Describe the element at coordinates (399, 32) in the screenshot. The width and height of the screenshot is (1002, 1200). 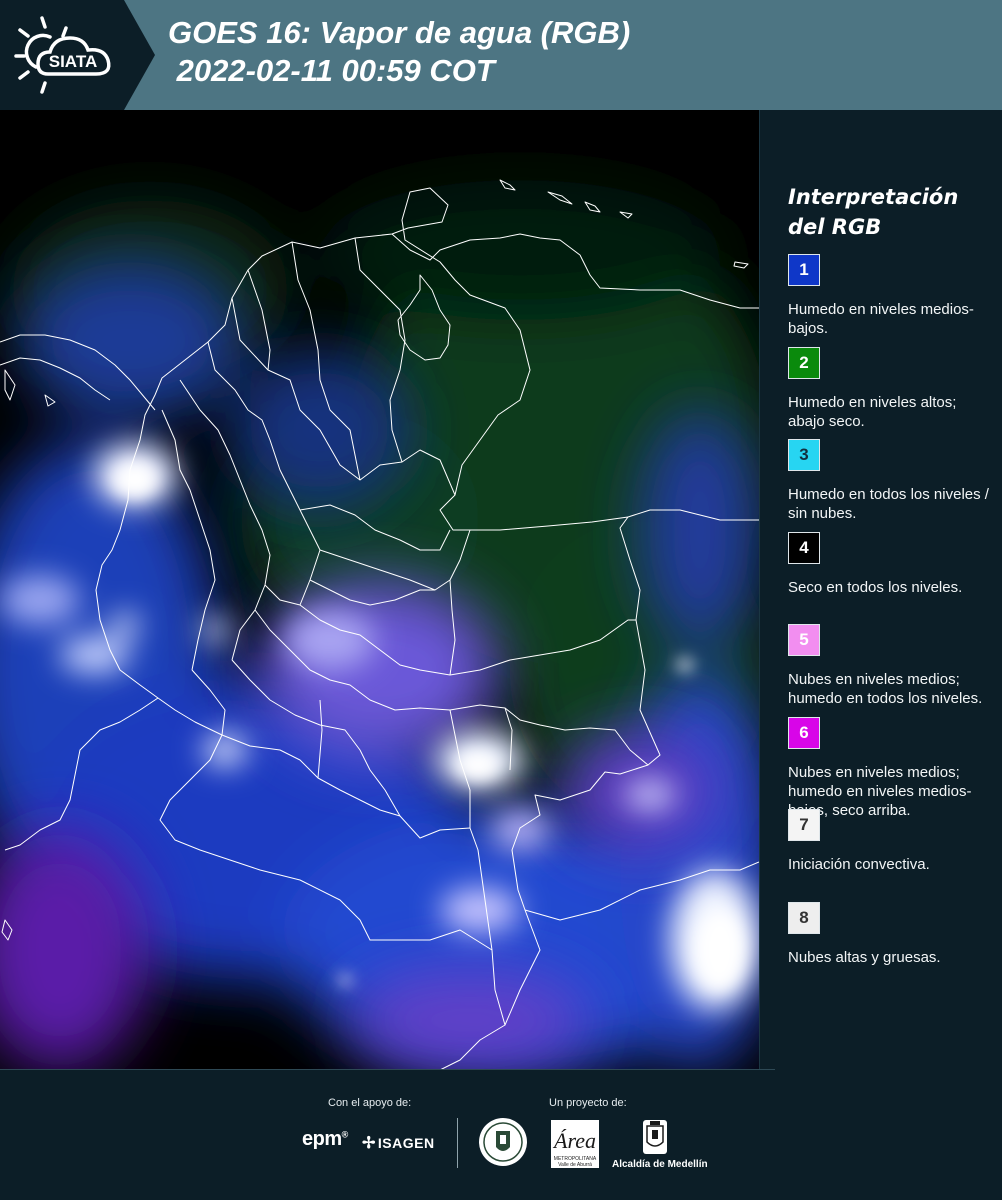
I see `title-product: GOES 16: Vapor de agua (RGB)` at that location.